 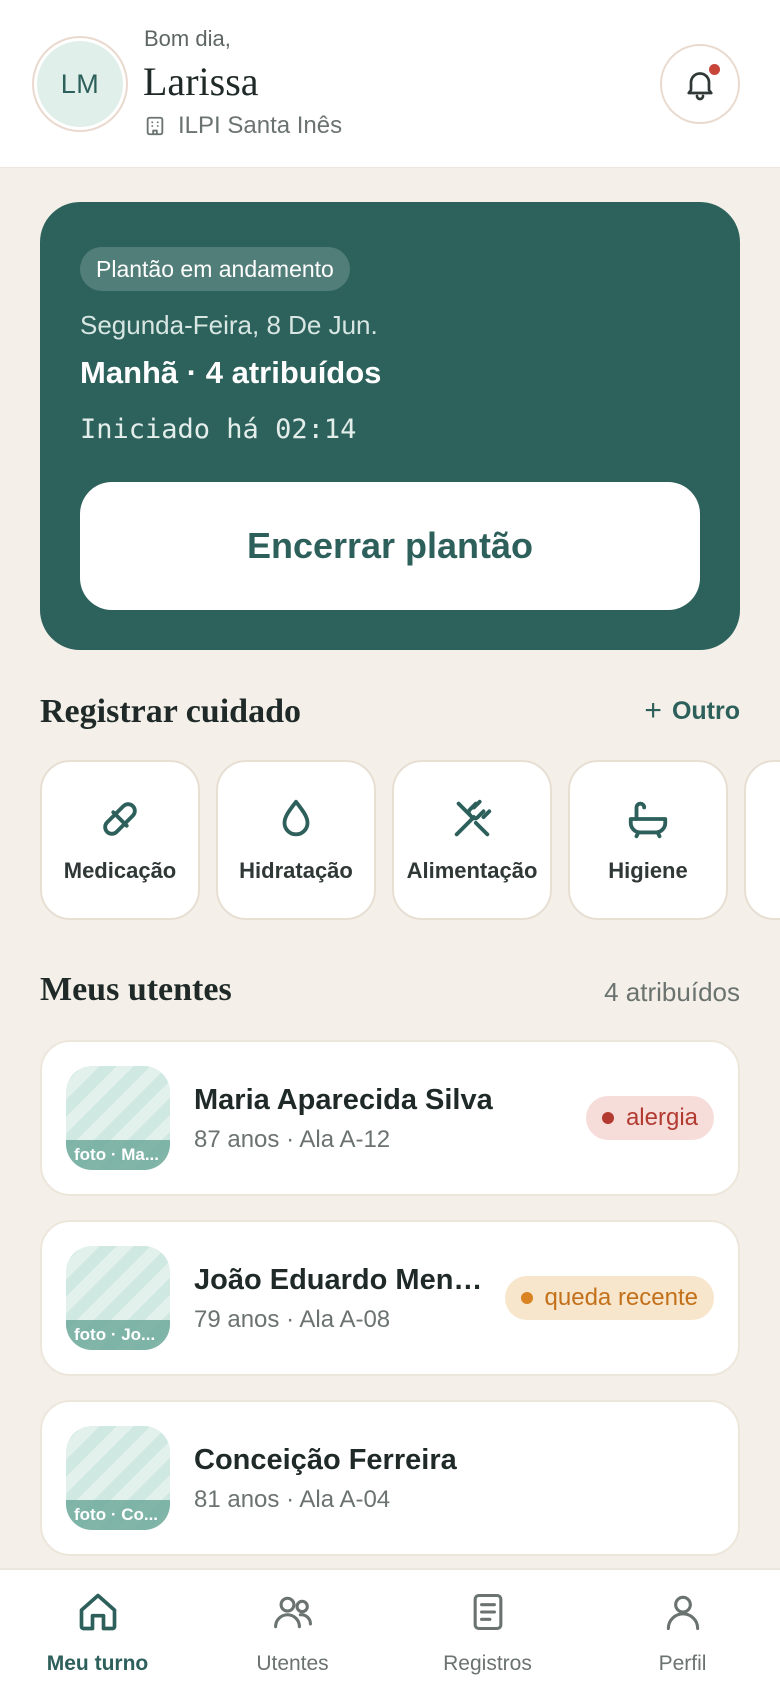 I want to click on care-tile-hydration: Hidratação, so click(x=296, y=840).